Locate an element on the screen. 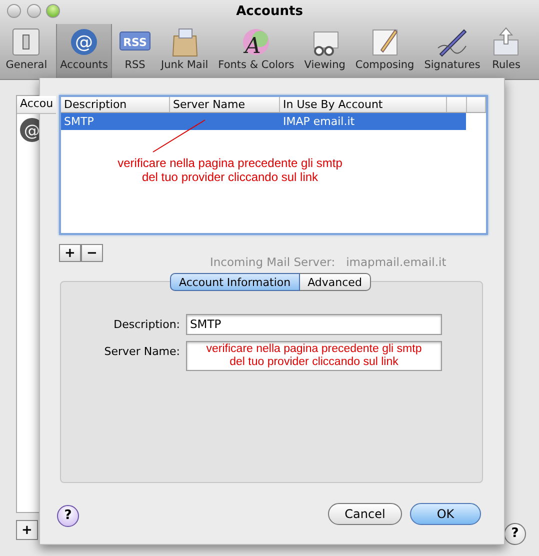  cancel-button: Cancel is located at coordinates (365, 514).